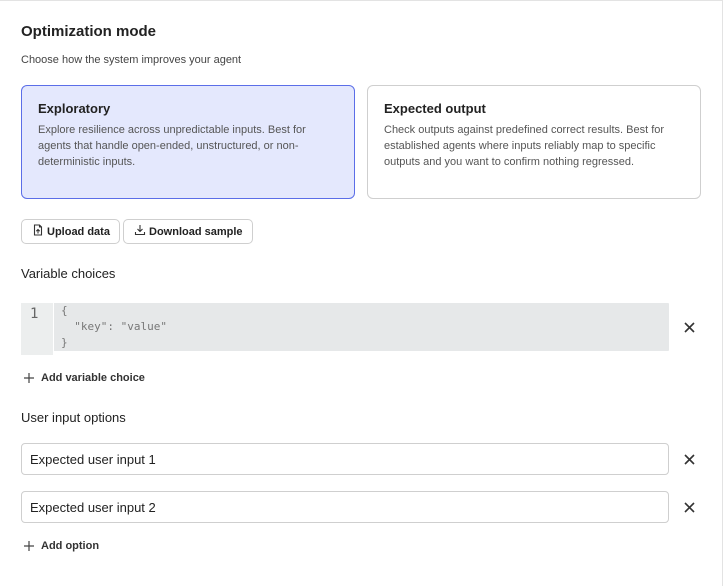  Describe the element at coordinates (140, 231) in the screenshot. I see `download-icon` at that location.